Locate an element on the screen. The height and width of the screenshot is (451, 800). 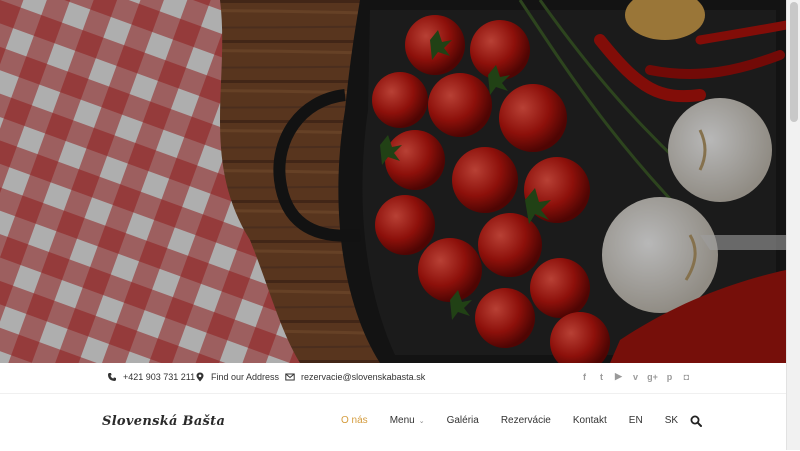
twitter-icon: t is located at coordinates (601, 376).